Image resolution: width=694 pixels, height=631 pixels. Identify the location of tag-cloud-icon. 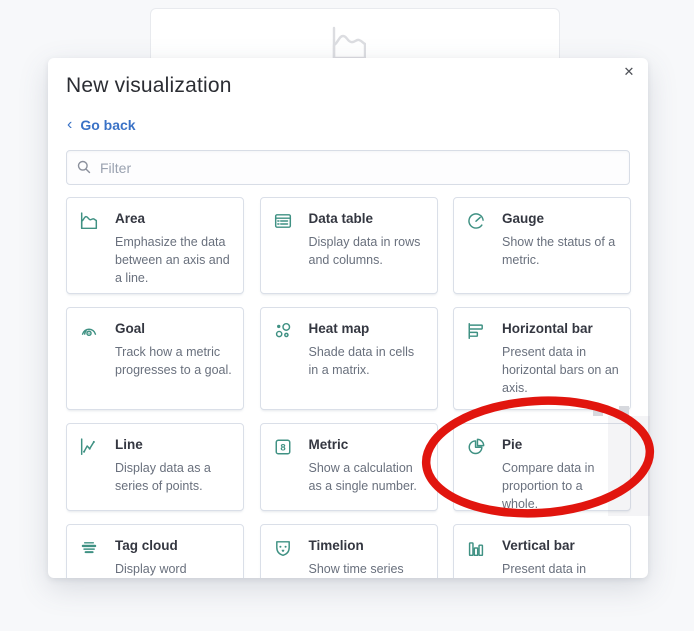
(90, 548).